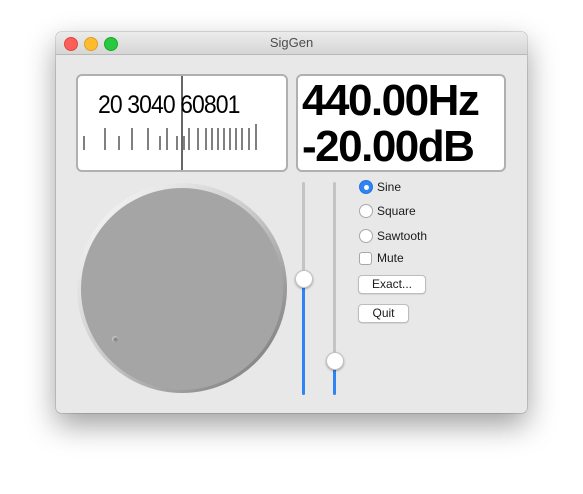  What do you see at coordinates (303, 336) in the screenshot?
I see `slider-fill` at bounding box center [303, 336].